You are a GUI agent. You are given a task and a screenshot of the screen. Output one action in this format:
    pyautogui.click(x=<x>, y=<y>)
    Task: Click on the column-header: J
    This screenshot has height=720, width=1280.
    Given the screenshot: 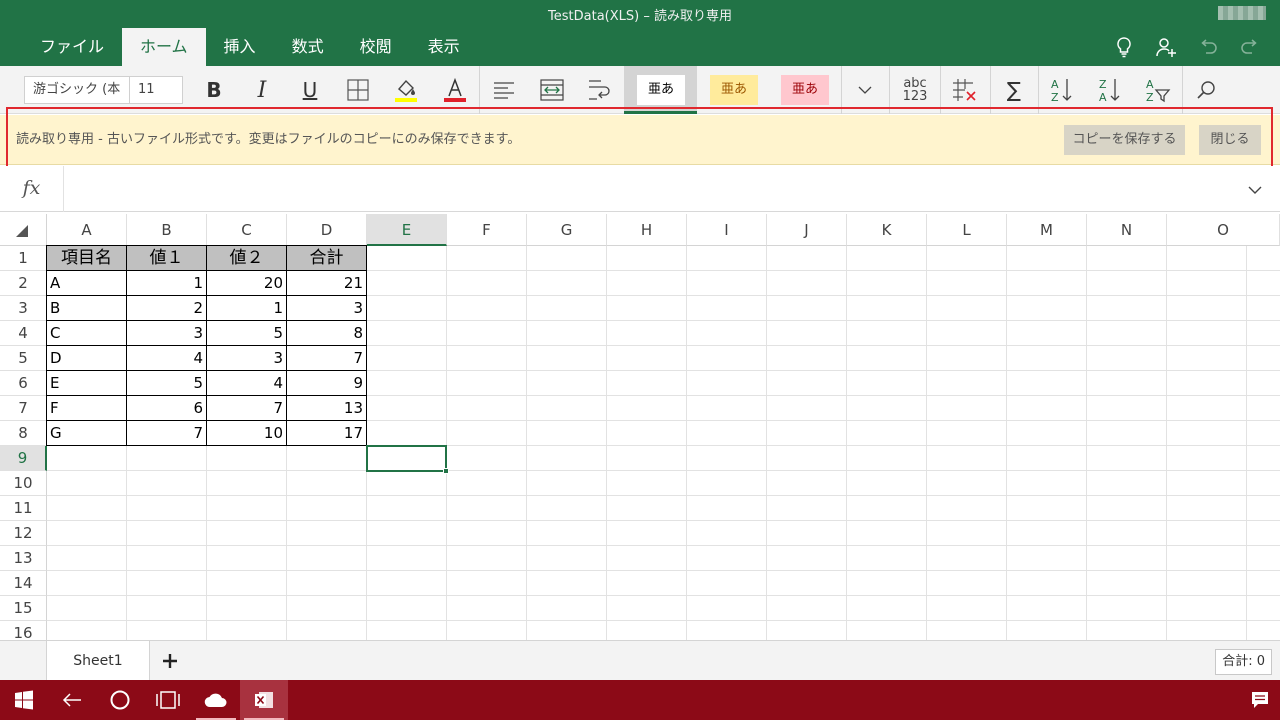 What is the action you would take?
    pyautogui.click(x=807, y=230)
    